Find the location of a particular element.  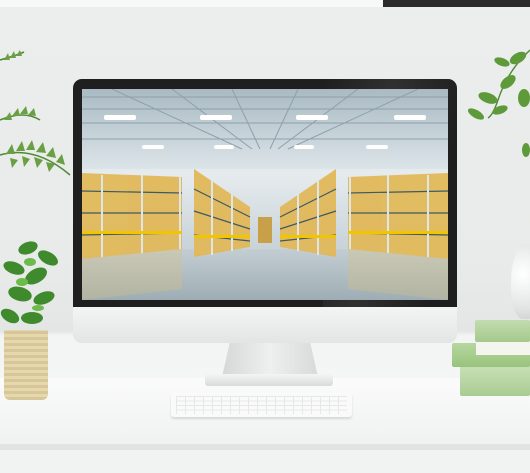

book-bottom is located at coordinates (495, 380).